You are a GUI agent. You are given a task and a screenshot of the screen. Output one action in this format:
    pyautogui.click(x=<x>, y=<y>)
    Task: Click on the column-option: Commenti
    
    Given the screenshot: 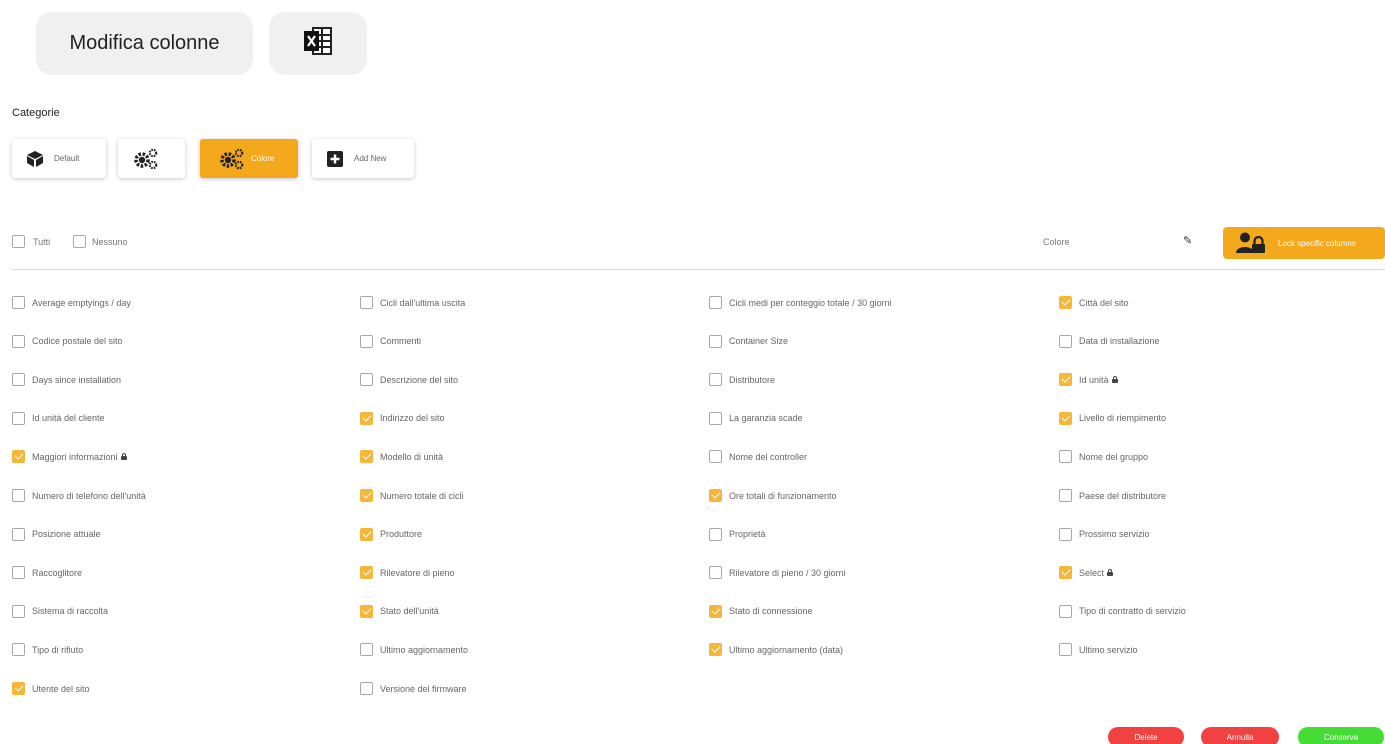 What is the action you would take?
    pyautogui.click(x=390, y=341)
    